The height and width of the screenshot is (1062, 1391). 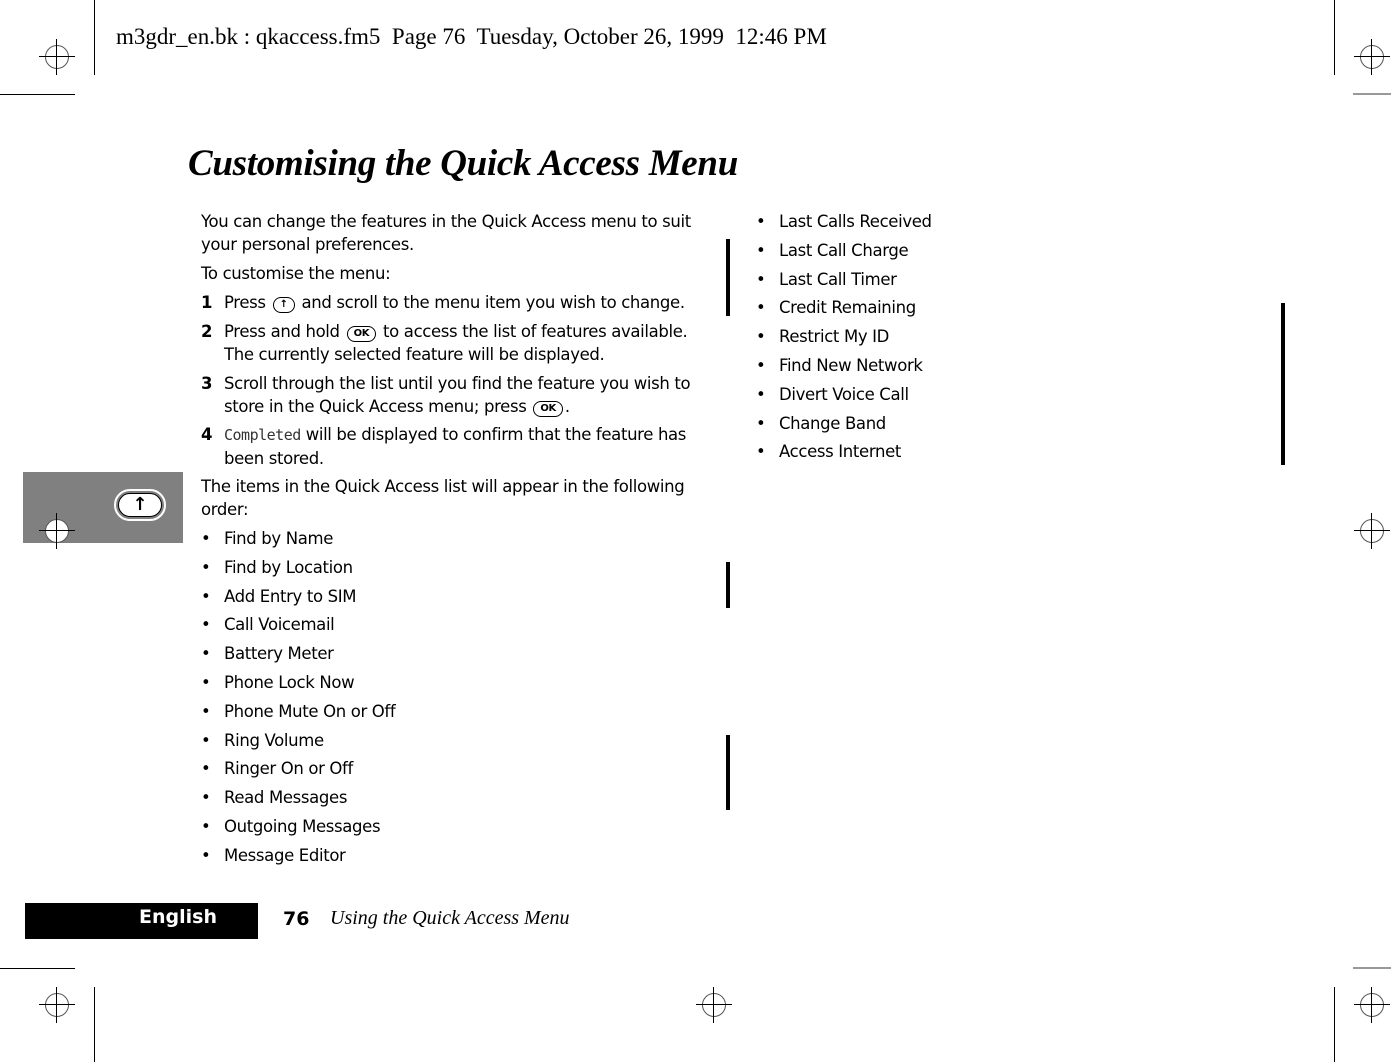 What do you see at coordinates (298, 711) in the screenshot?
I see `list-item: • Phone Mute On or Off` at bounding box center [298, 711].